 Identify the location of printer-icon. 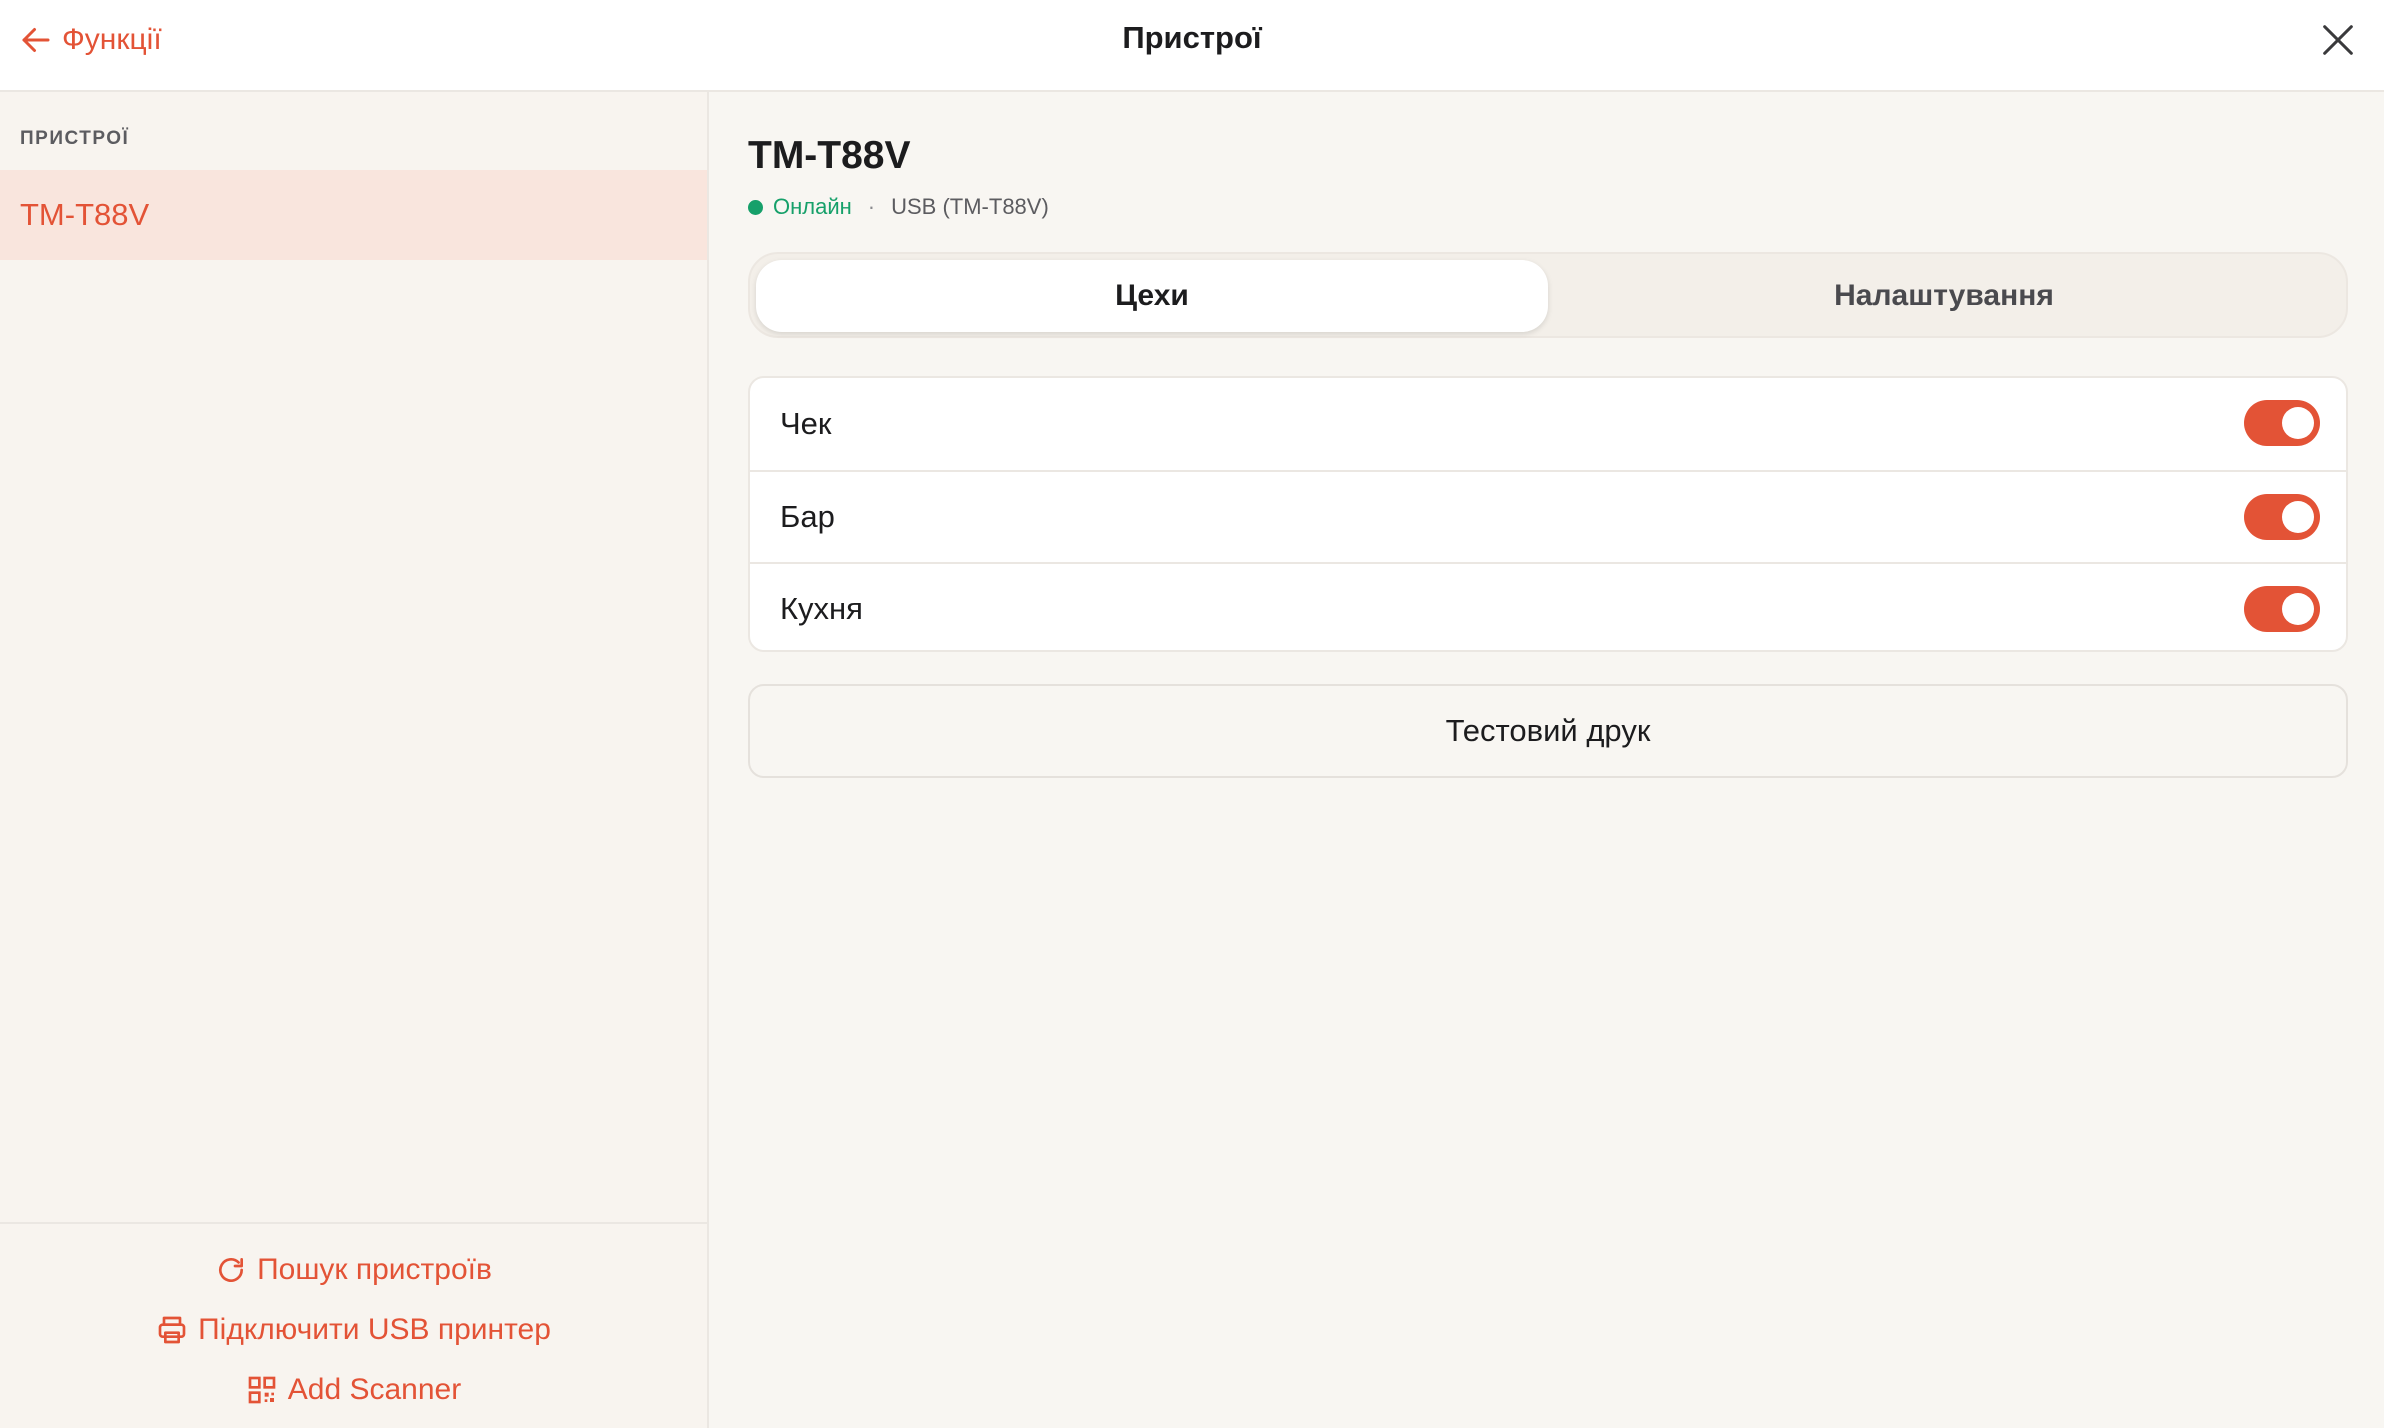
(172, 1330).